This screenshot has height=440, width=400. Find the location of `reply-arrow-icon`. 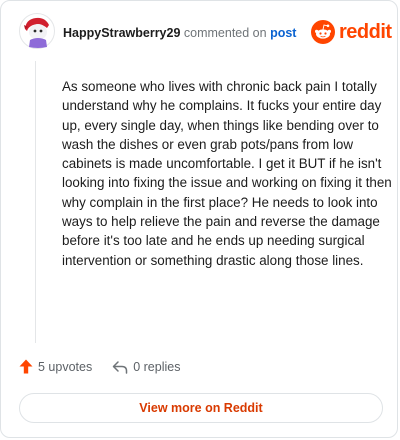

reply-arrow-icon is located at coordinates (120, 367).